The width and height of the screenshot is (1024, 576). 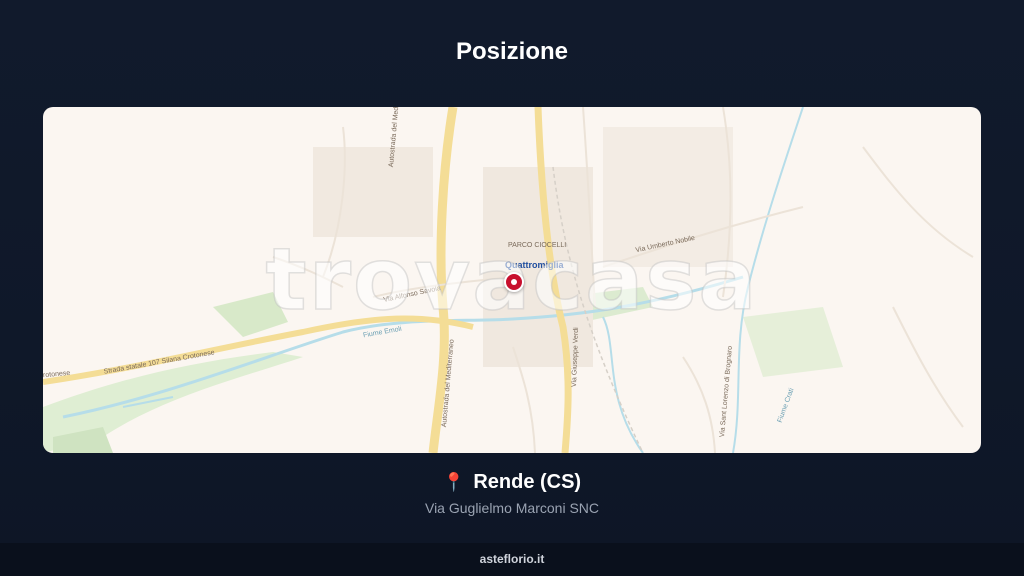 What do you see at coordinates (537, 245) in the screenshot?
I see `map-label-parco: PARCO CIOCELLI` at bounding box center [537, 245].